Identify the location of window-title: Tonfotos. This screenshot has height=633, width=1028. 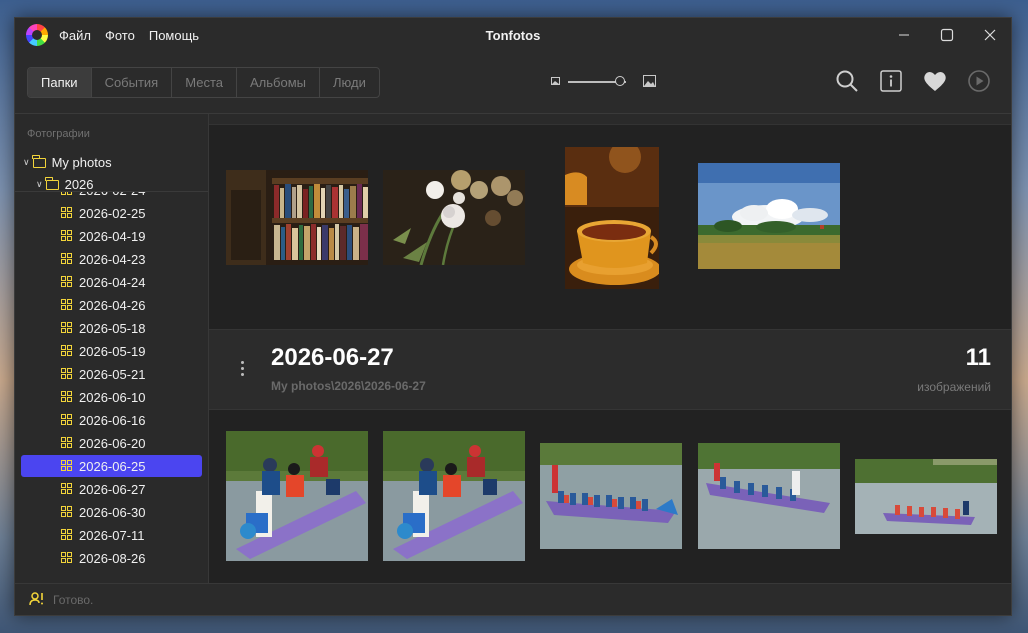
(513, 35).